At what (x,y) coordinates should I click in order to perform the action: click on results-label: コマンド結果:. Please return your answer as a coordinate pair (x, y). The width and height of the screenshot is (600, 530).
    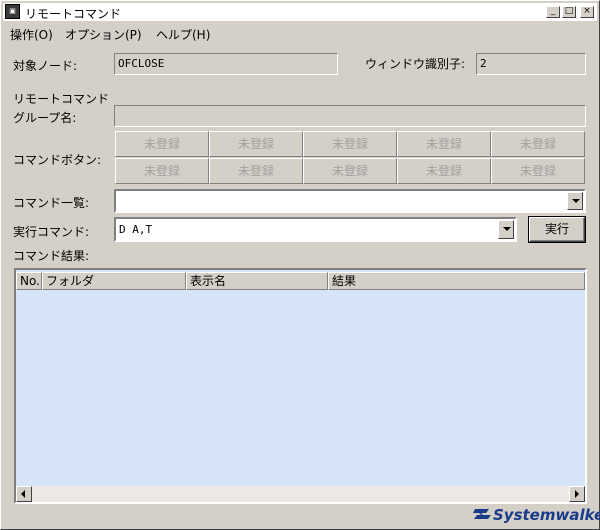
    Looking at the image, I should click on (51, 256).